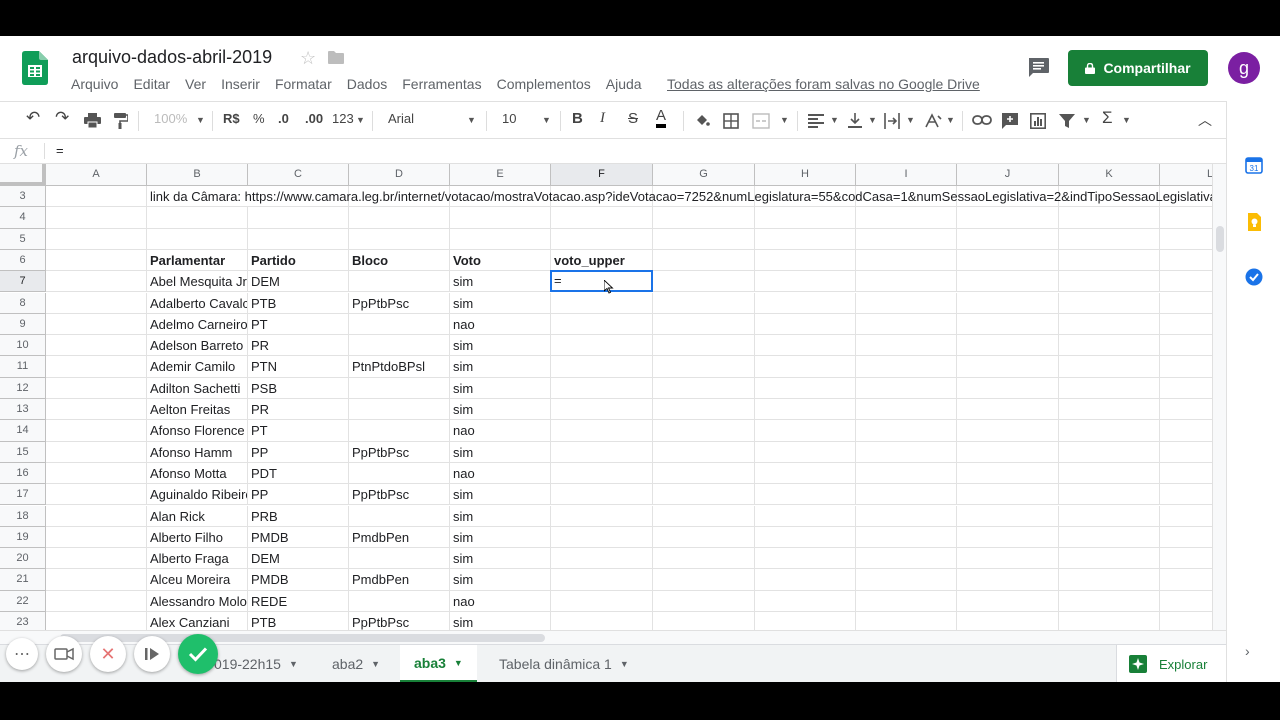 The height and width of the screenshot is (720, 1280). Describe the element at coordinates (633, 118) in the screenshot. I see `strikethrough-button: S` at that location.